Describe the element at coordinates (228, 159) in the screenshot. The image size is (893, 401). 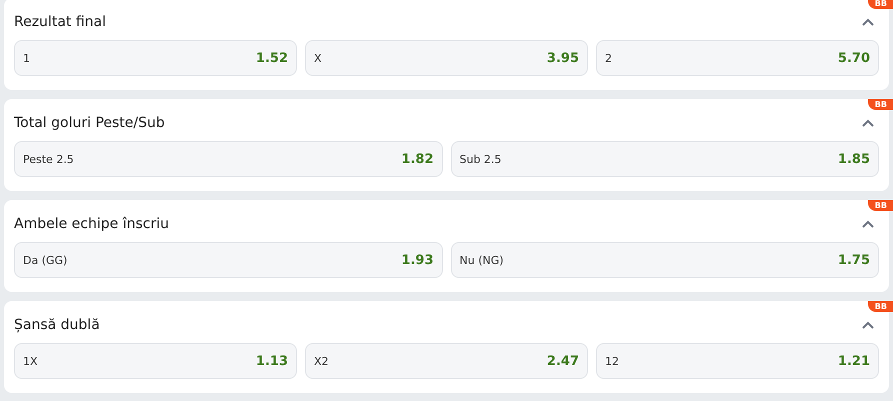
I see `odds-button: Peste 2.5 1.82` at that location.